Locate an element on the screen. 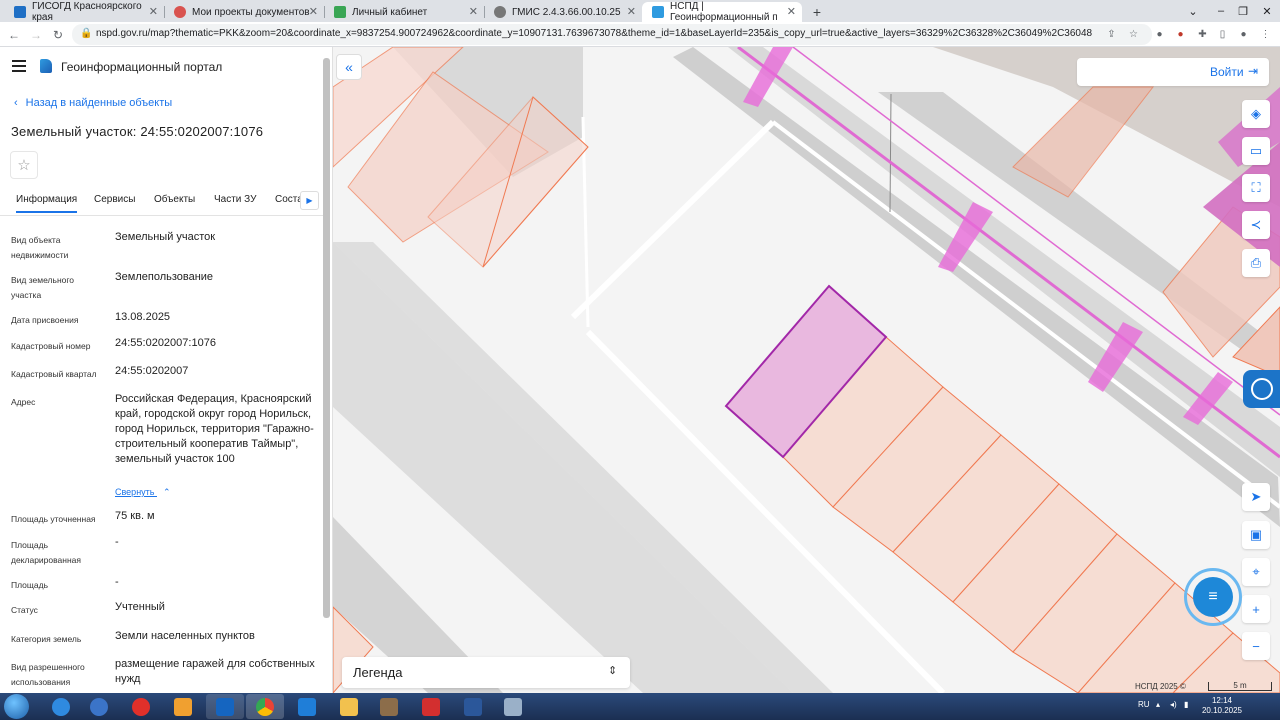 The height and width of the screenshot is (720, 1280). tools-icon is located at coordinates (513, 706).